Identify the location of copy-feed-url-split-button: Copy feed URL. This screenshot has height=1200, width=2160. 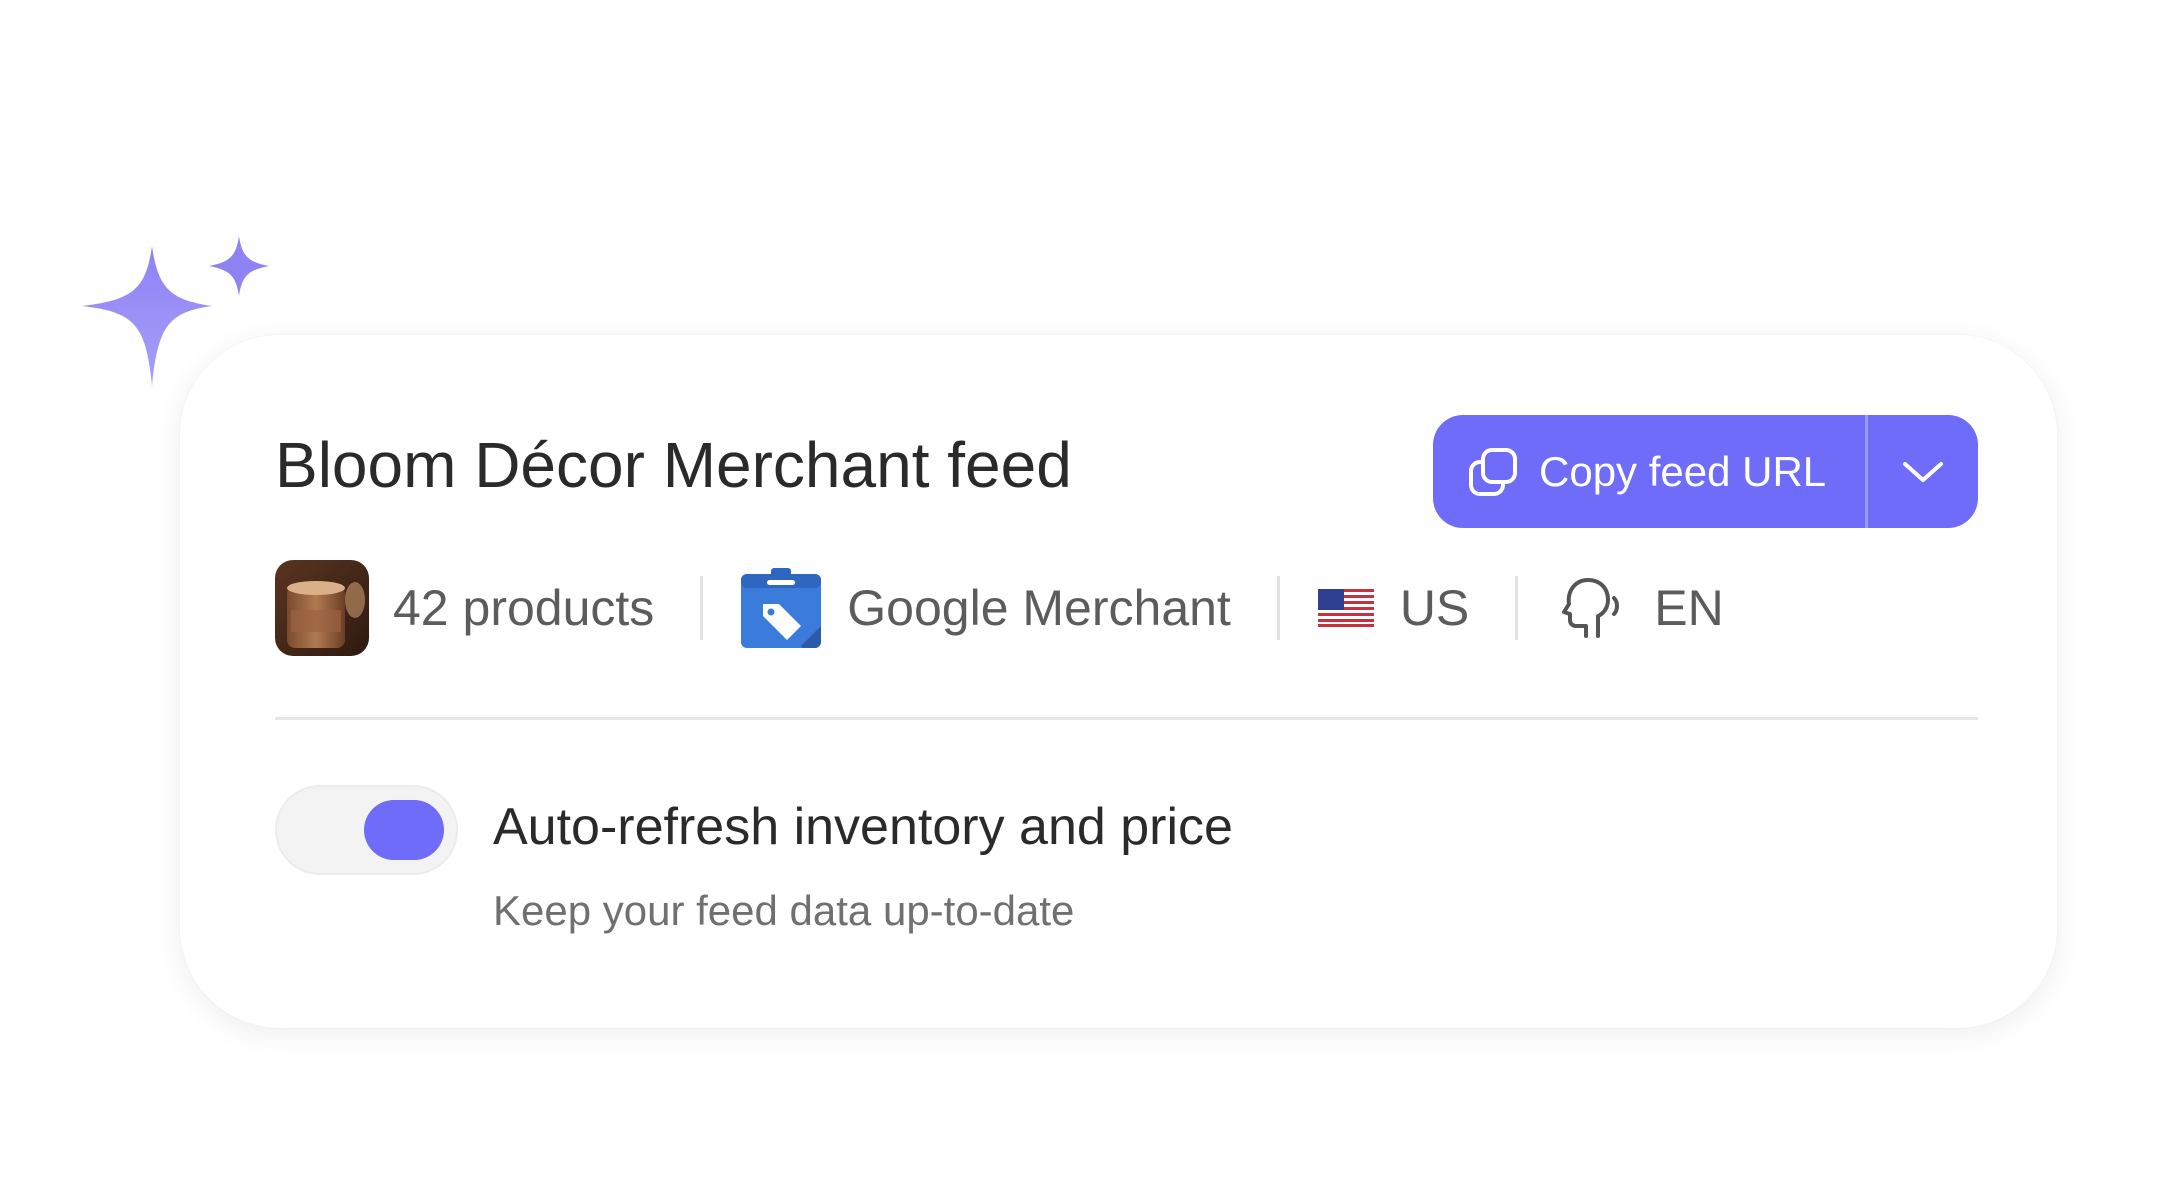
(1705, 471).